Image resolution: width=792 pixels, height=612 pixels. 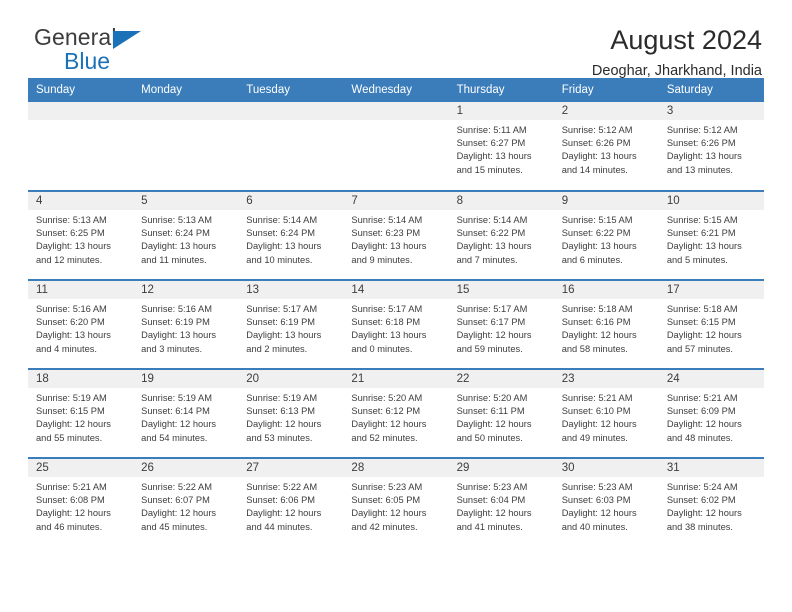 I want to click on daylight-text-line2: and 13 minutes., so click(x=699, y=169).